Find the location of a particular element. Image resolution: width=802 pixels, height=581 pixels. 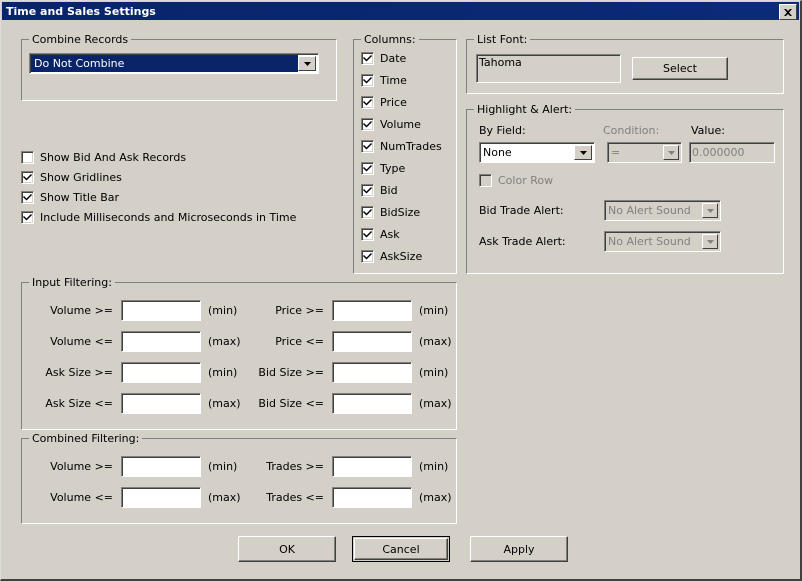

combined-filter-volume-max is located at coordinates (161, 497).